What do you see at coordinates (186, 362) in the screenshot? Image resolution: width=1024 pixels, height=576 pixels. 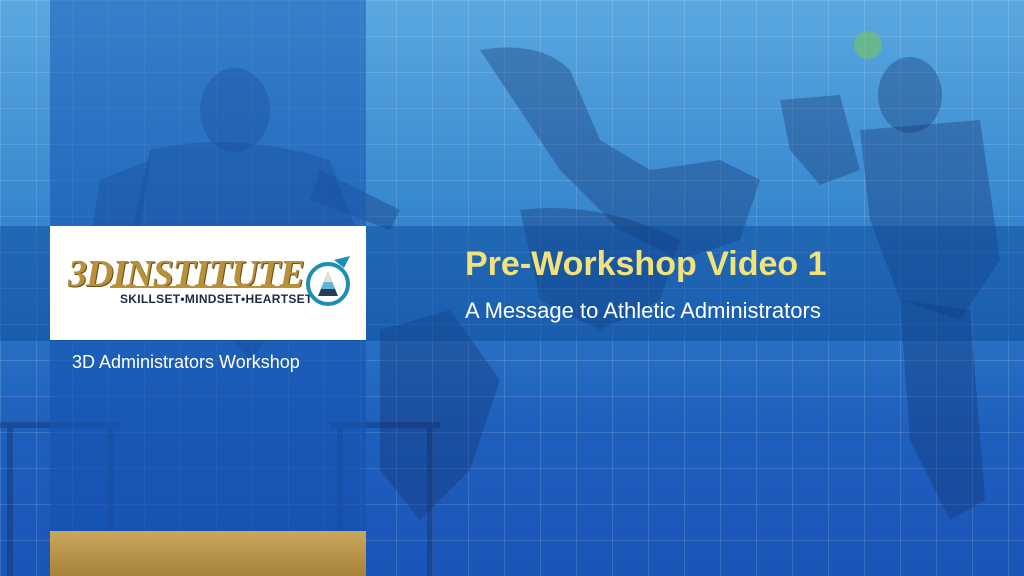 I see `workshop-label: 3D Administrators Workshop` at bounding box center [186, 362].